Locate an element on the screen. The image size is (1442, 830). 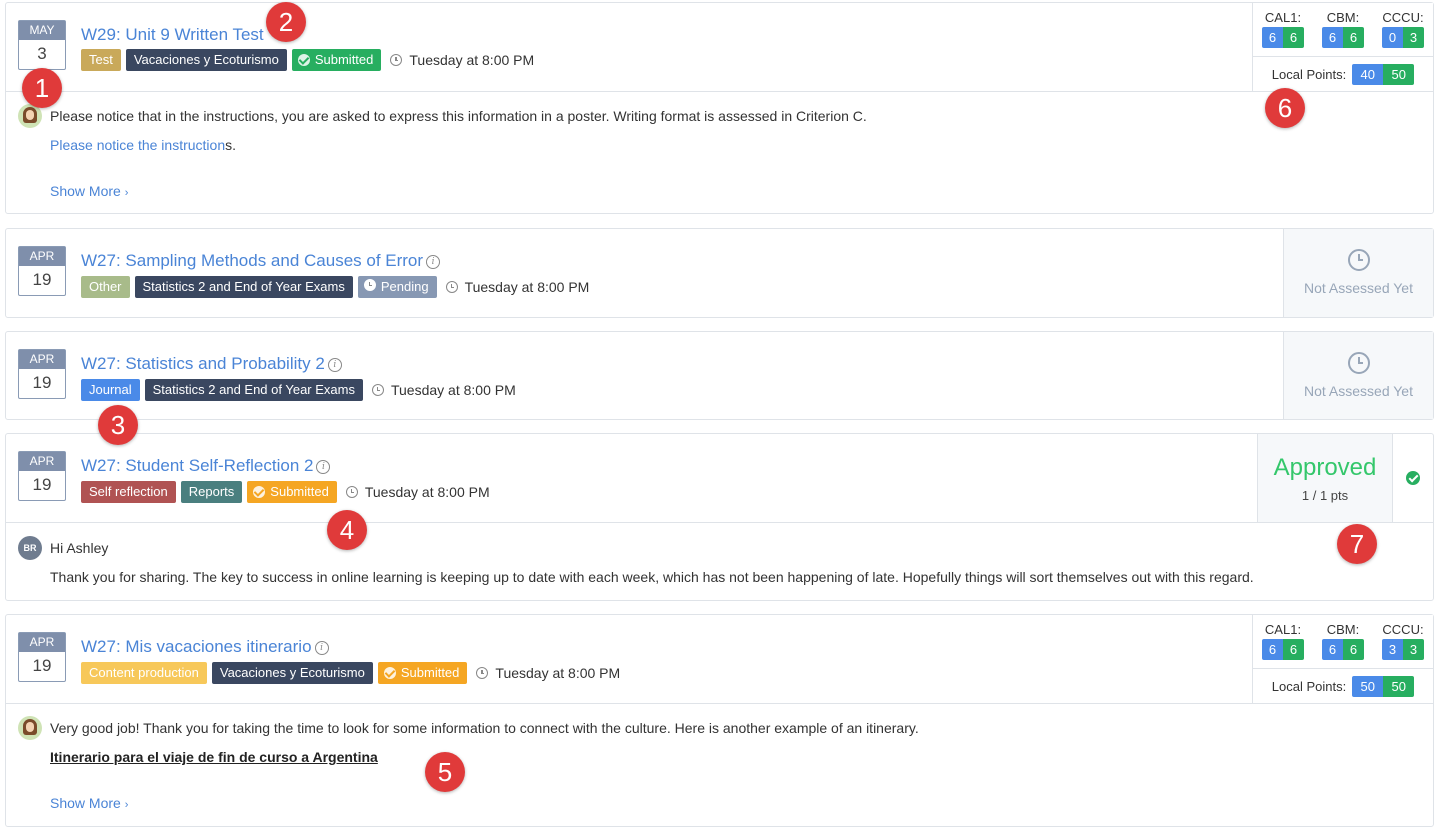
callout-badge: 2 is located at coordinates (286, 22).